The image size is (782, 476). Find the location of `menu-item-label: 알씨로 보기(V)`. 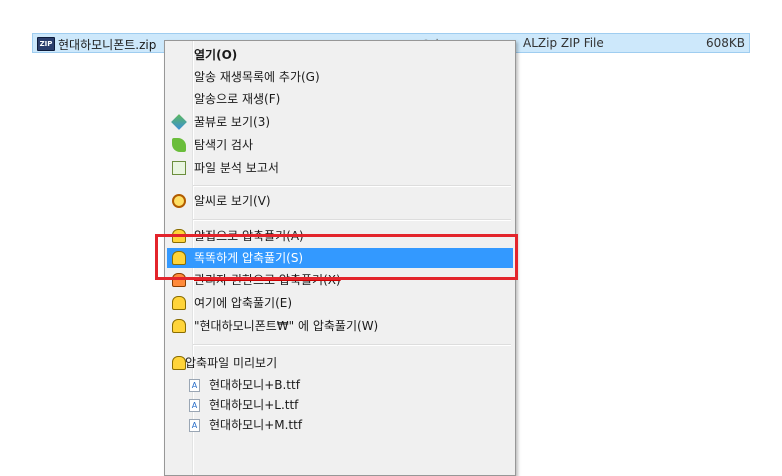

menu-item-label: 알씨로 보기(V) is located at coordinates (232, 201).